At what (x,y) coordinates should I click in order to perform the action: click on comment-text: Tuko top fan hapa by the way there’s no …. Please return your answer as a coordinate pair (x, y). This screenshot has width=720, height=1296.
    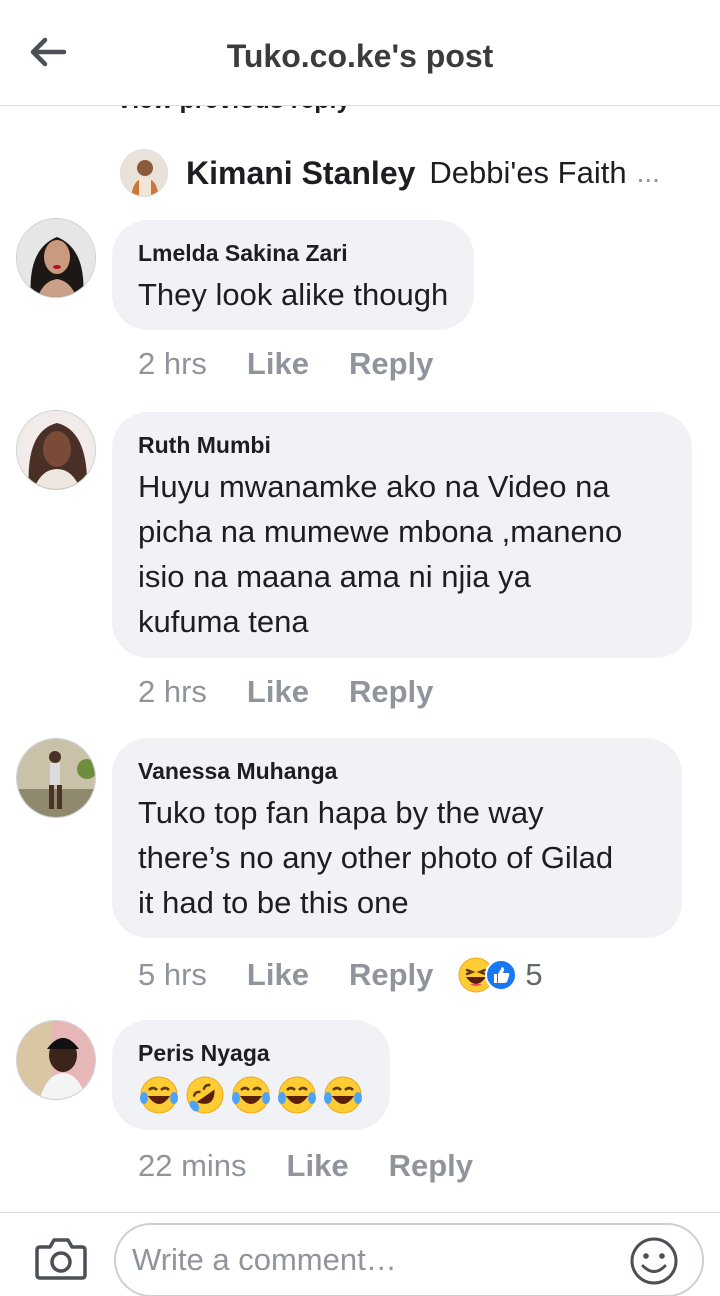
    Looking at the image, I should click on (397, 857).